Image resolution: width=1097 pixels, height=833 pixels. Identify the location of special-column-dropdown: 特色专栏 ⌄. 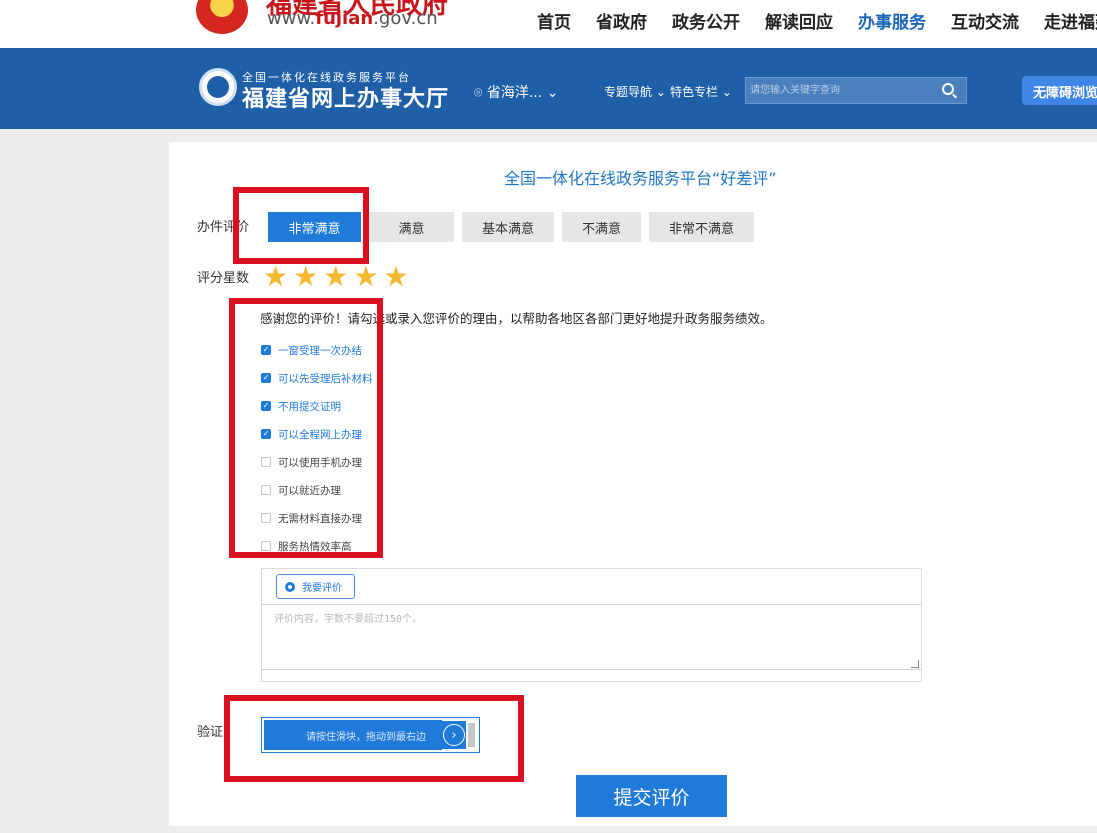
(701, 91).